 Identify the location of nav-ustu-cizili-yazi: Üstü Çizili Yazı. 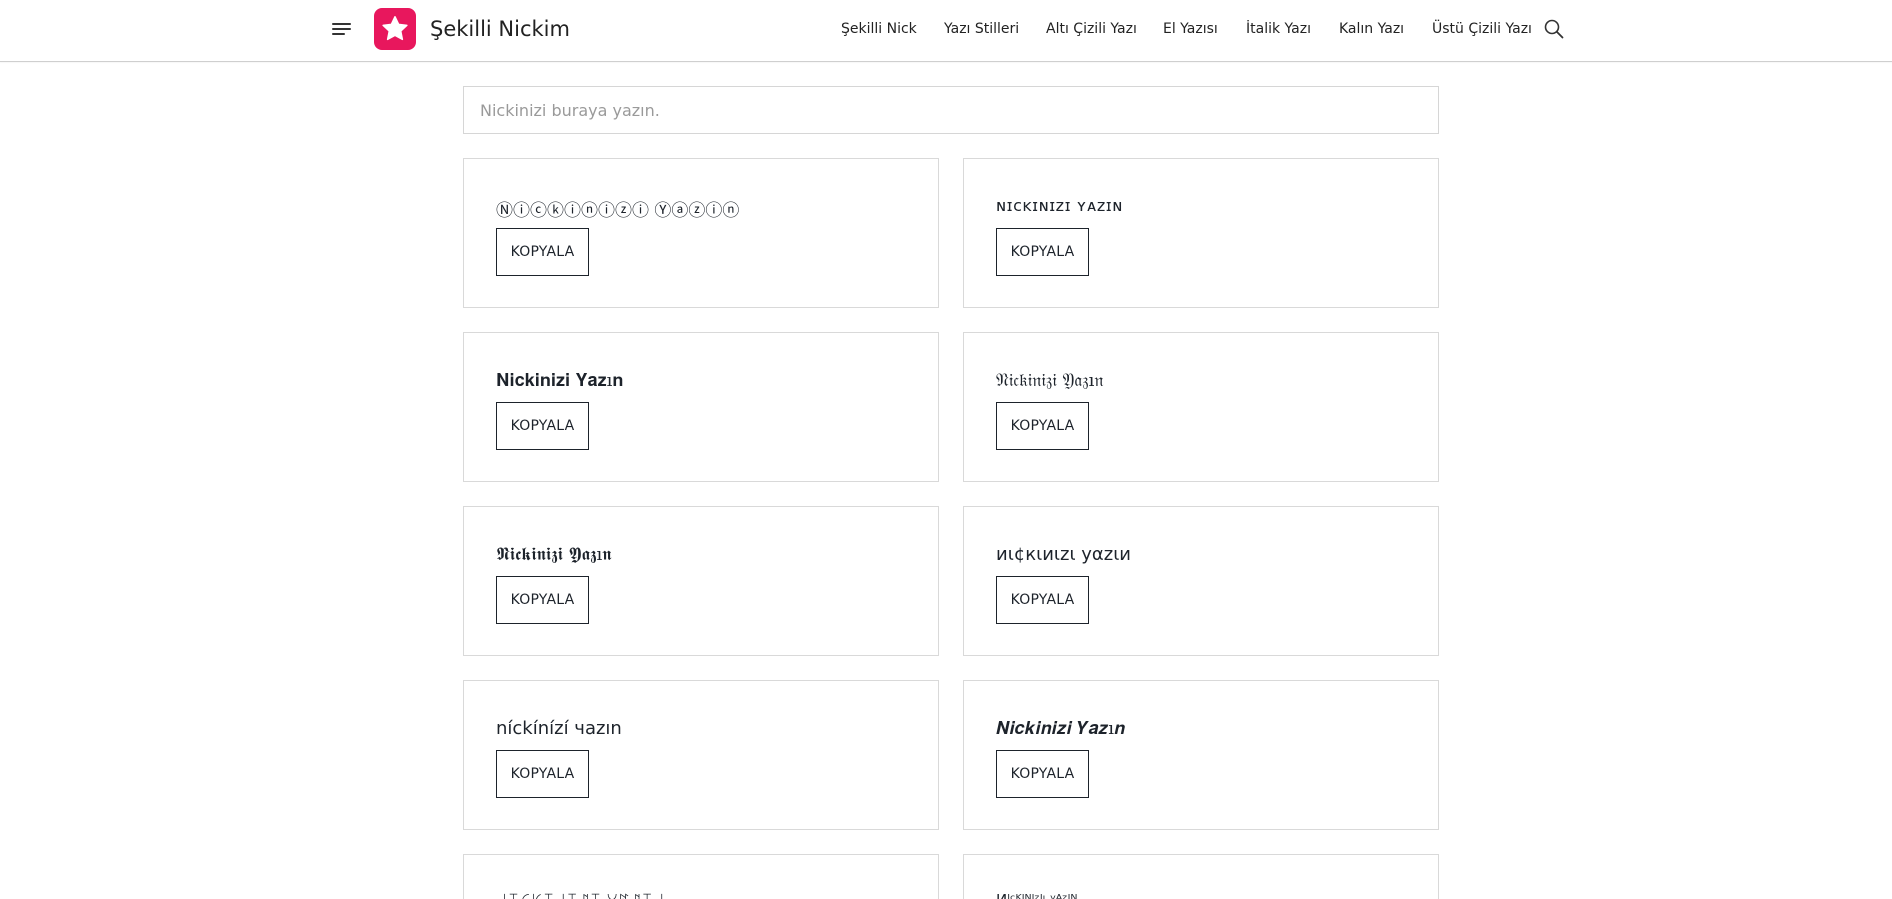
(1482, 29).